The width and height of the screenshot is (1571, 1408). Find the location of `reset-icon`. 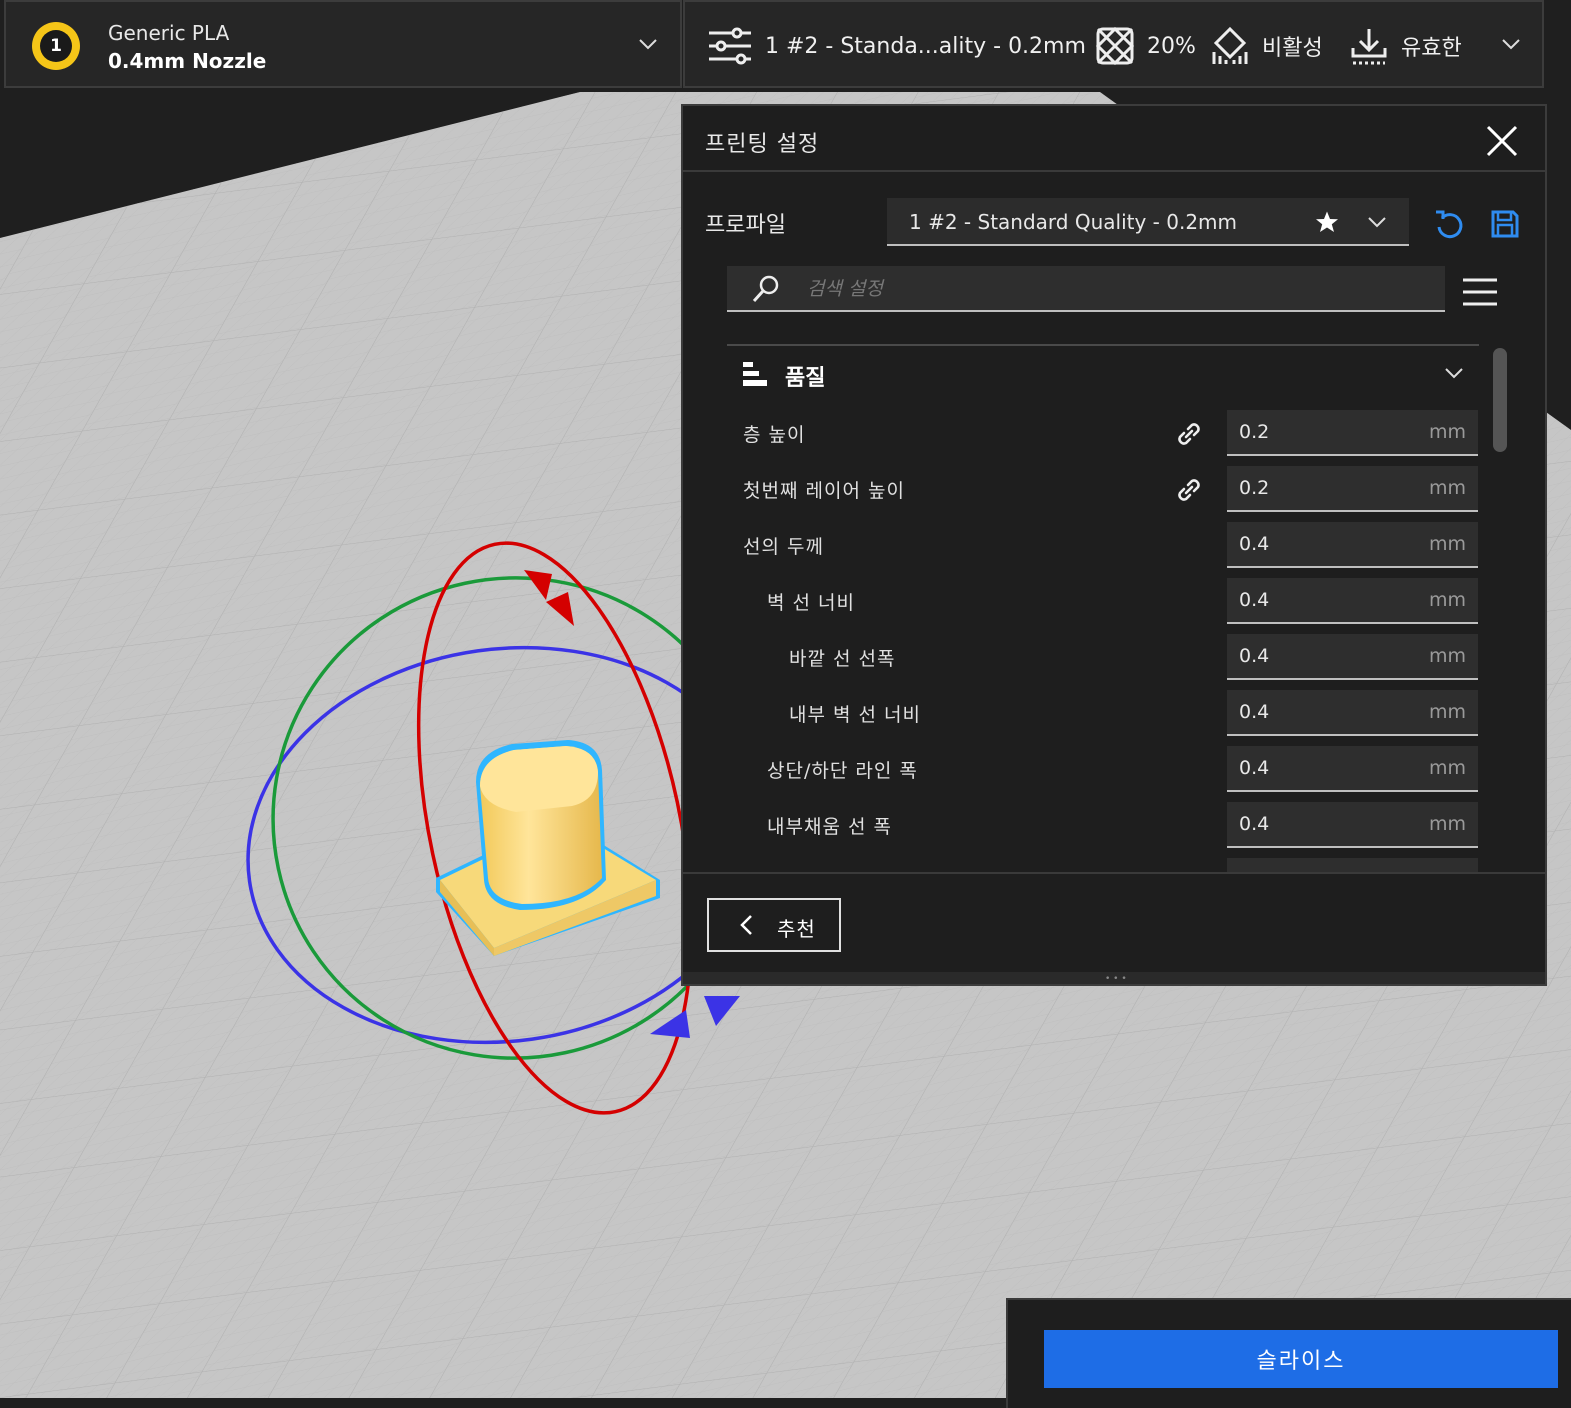

reset-icon is located at coordinates (1449, 224).